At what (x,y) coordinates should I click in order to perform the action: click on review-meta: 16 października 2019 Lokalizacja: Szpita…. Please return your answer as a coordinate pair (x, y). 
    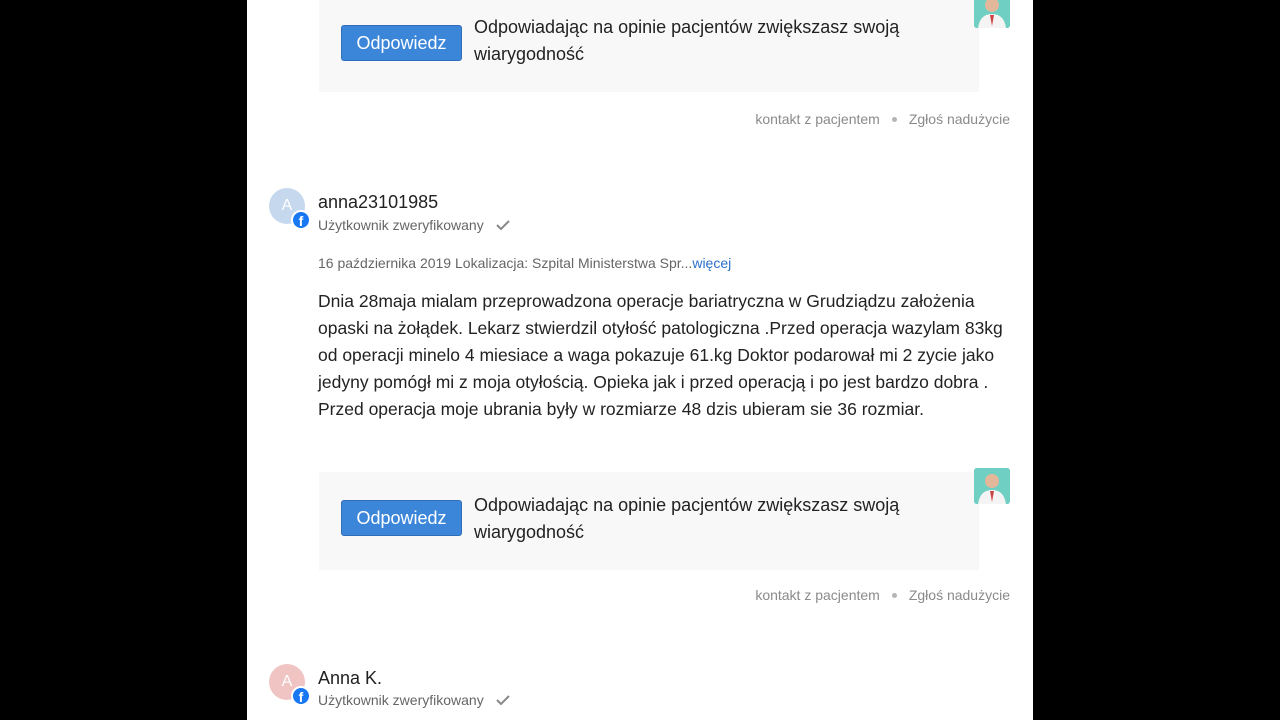
    Looking at the image, I should click on (524, 263).